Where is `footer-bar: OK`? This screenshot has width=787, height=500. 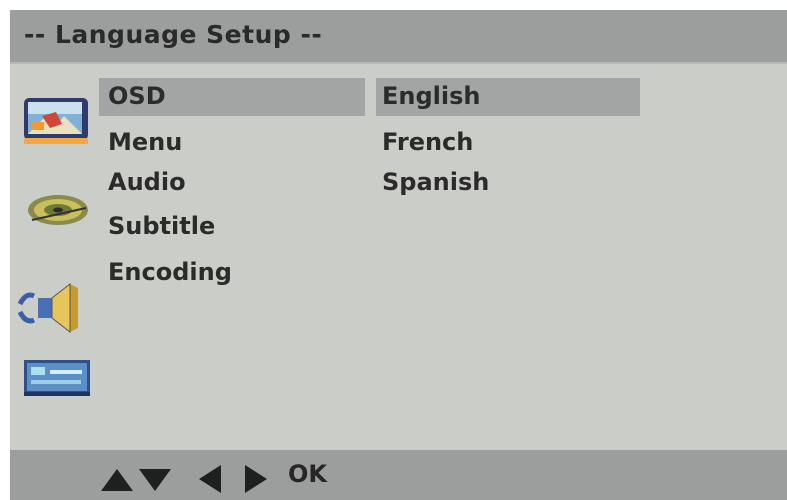
footer-bar: OK is located at coordinates (398, 475).